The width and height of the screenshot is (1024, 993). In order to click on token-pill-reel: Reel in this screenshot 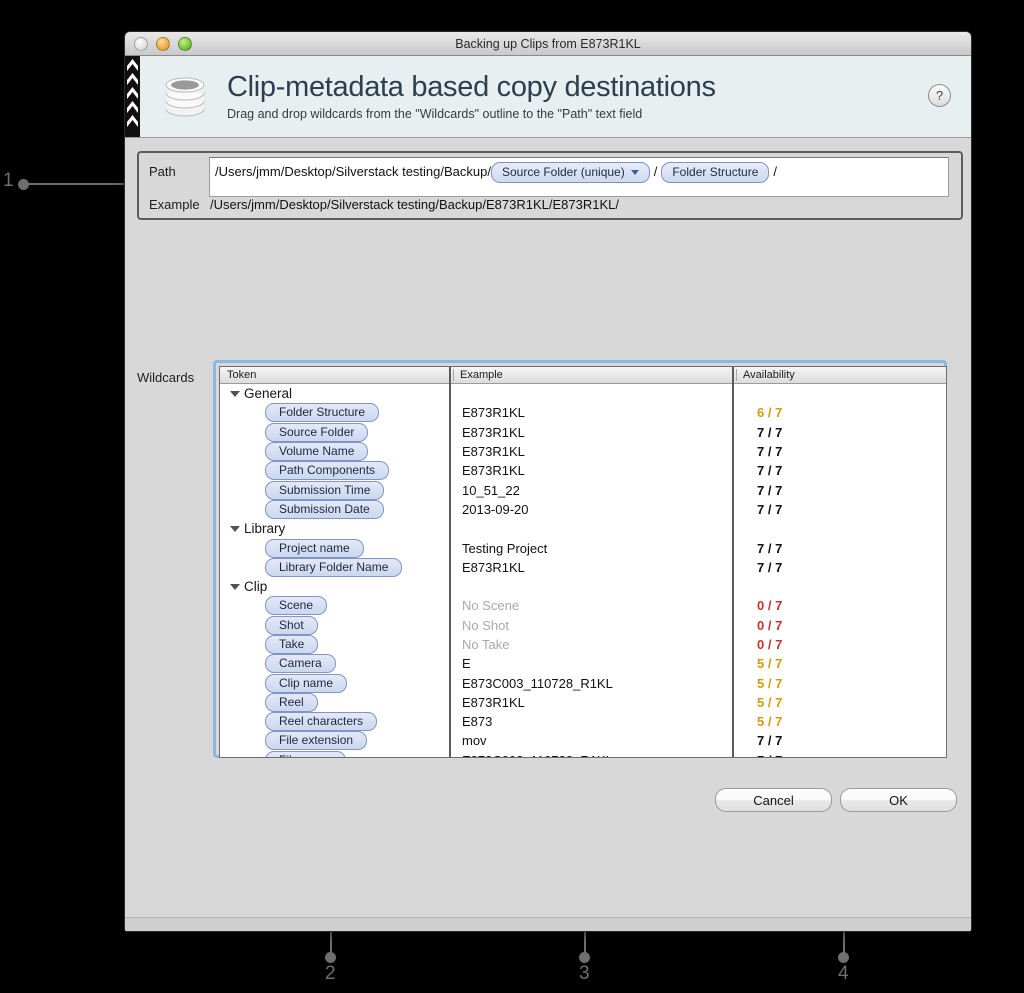, I will do `click(334, 702)`.